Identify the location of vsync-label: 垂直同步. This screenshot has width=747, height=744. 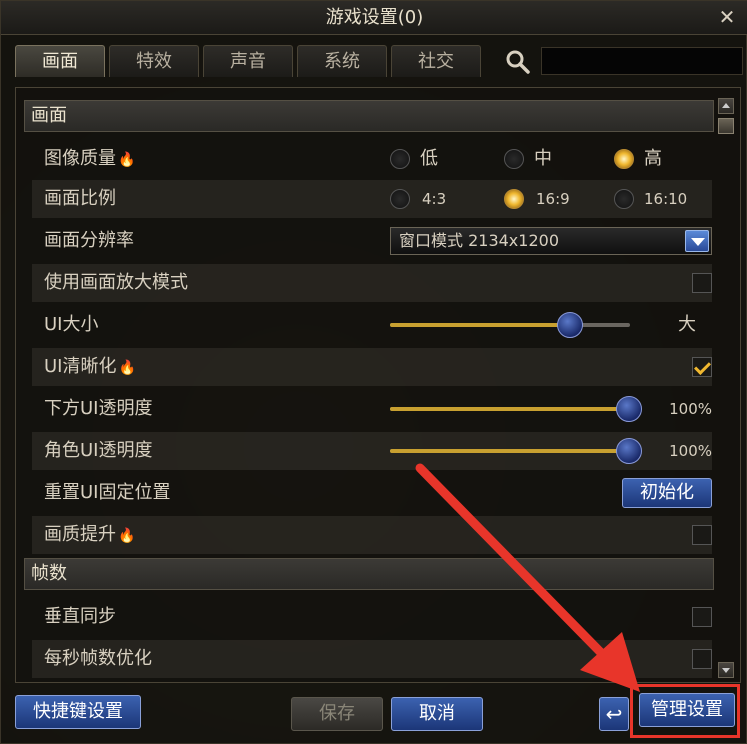
(80, 616).